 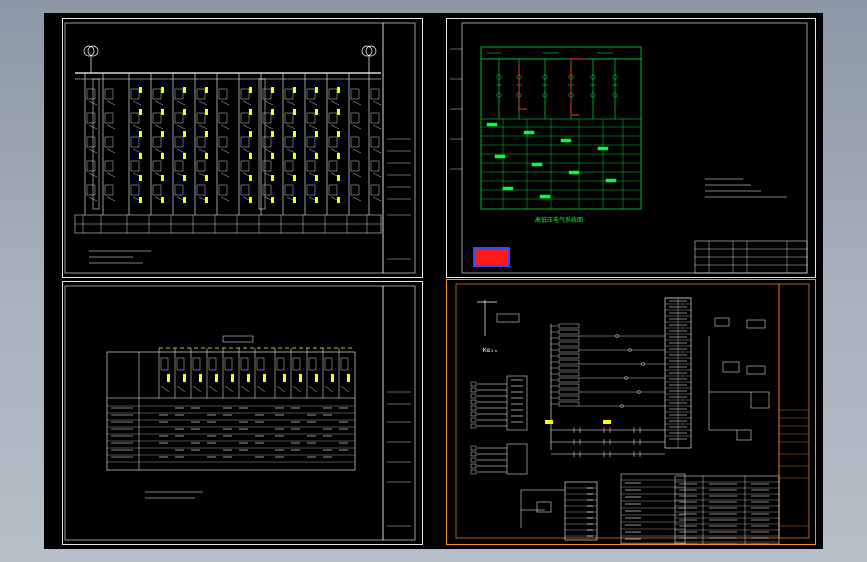 I want to click on feeder-label: Kα₁ₐ, so click(x=490, y=350).